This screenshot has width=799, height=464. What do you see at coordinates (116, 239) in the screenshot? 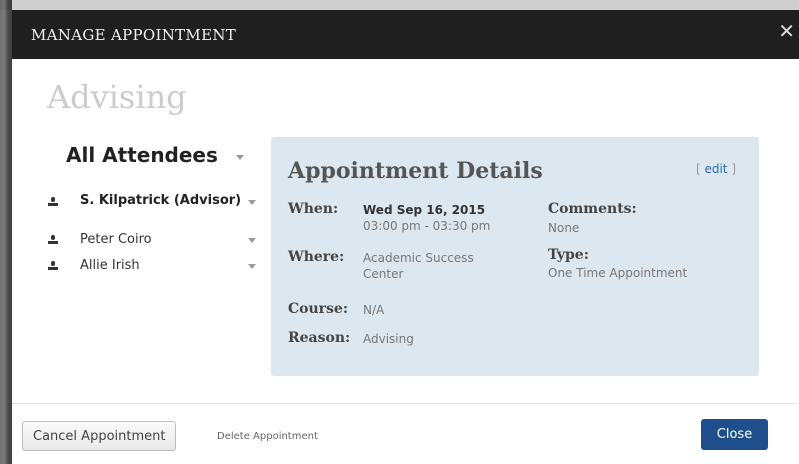
I see `attendee-name: Peter Coiro` at bounding box center [116, 239].